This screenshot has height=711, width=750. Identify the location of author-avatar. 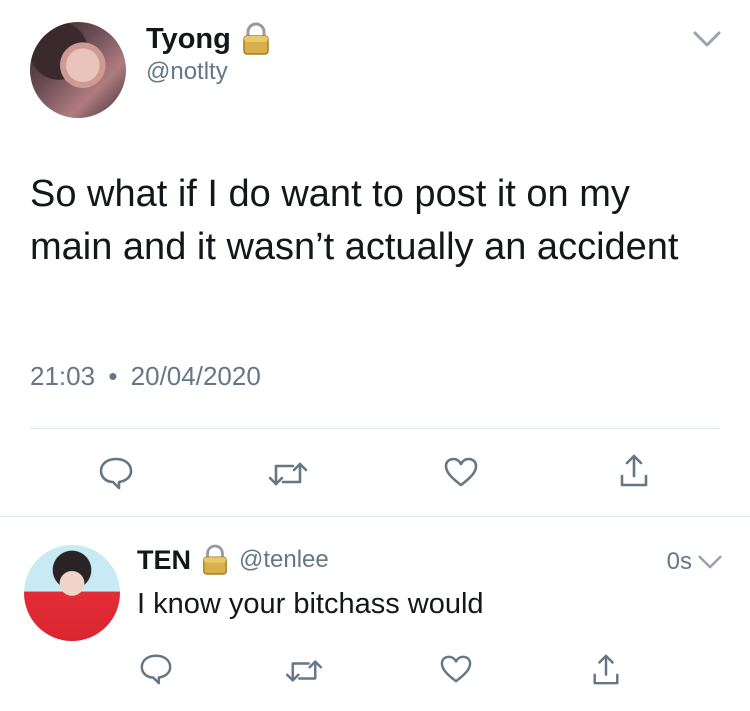
(78, 70).